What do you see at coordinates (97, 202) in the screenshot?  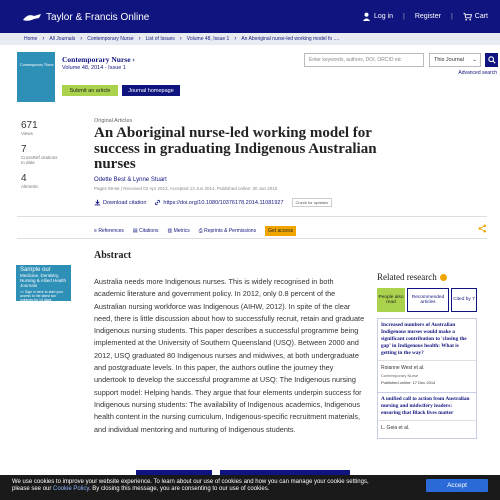 I see `download-icon` at bounding box center [97, 202].